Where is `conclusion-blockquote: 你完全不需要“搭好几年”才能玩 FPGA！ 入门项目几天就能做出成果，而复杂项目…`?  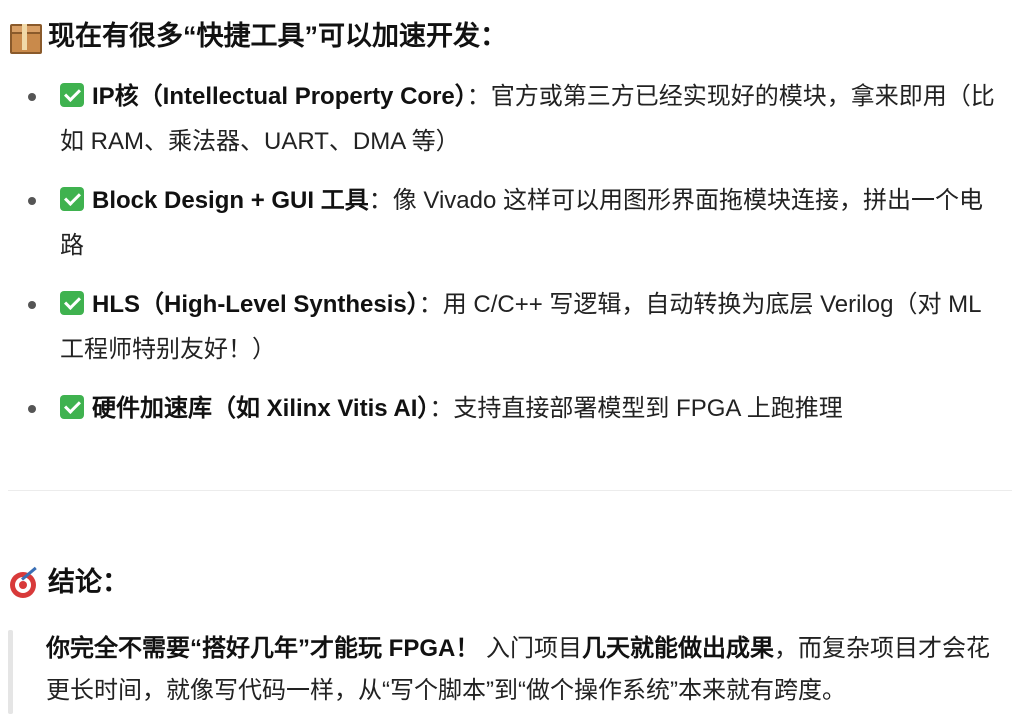
conclusion-blockquote: 你完全不需要“搭好几年”才能玩 FPGA！ 入门项目几天就能做出成果，而复杂项目… is located at coordinates (506, 671).